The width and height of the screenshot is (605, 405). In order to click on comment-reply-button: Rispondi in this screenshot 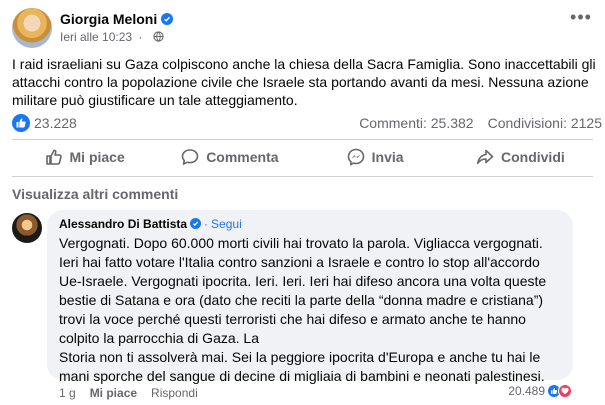, I will do `click(174, 393)`.